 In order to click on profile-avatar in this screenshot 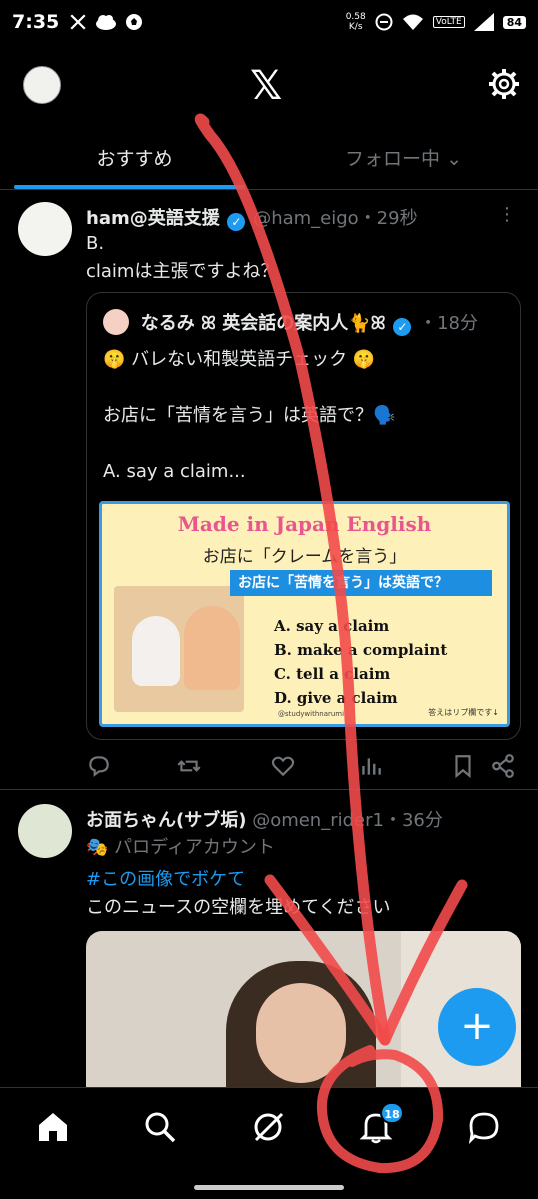, I will do `click(42, 85)`.